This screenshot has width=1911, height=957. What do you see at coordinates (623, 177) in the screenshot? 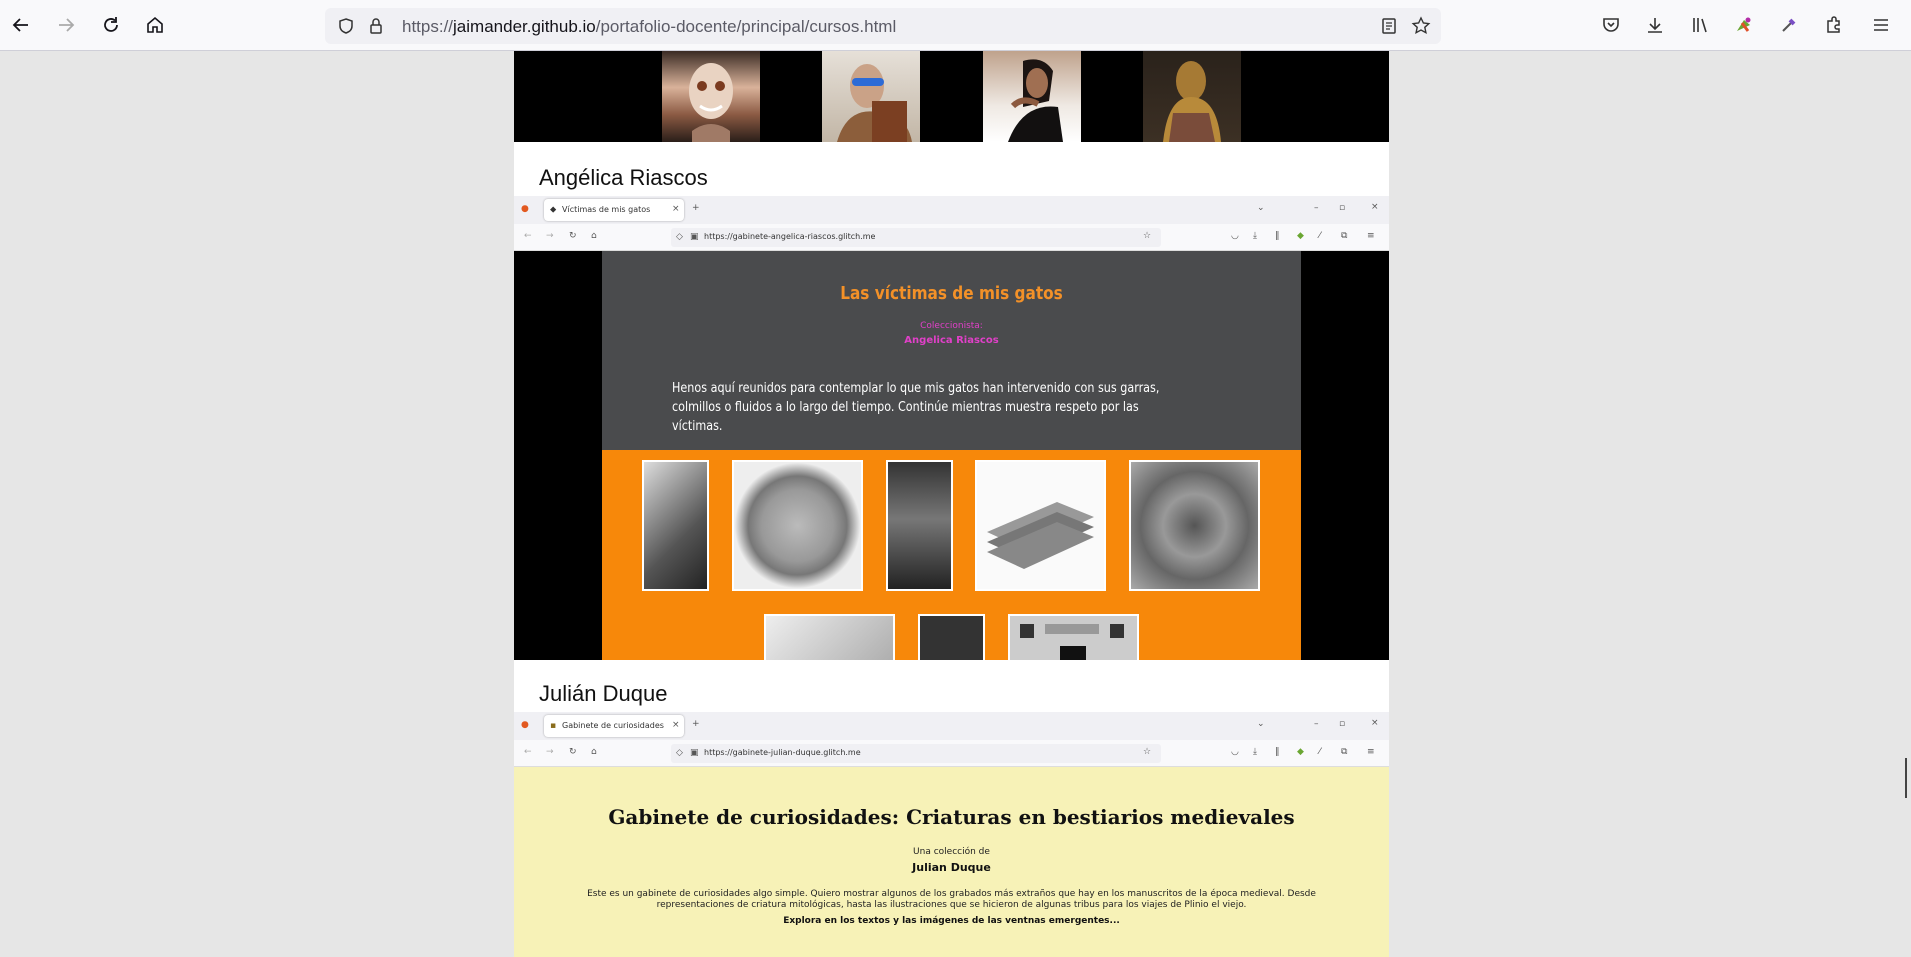
I see `student-name: Angélica Riascos` at bounding box center [623, 177].